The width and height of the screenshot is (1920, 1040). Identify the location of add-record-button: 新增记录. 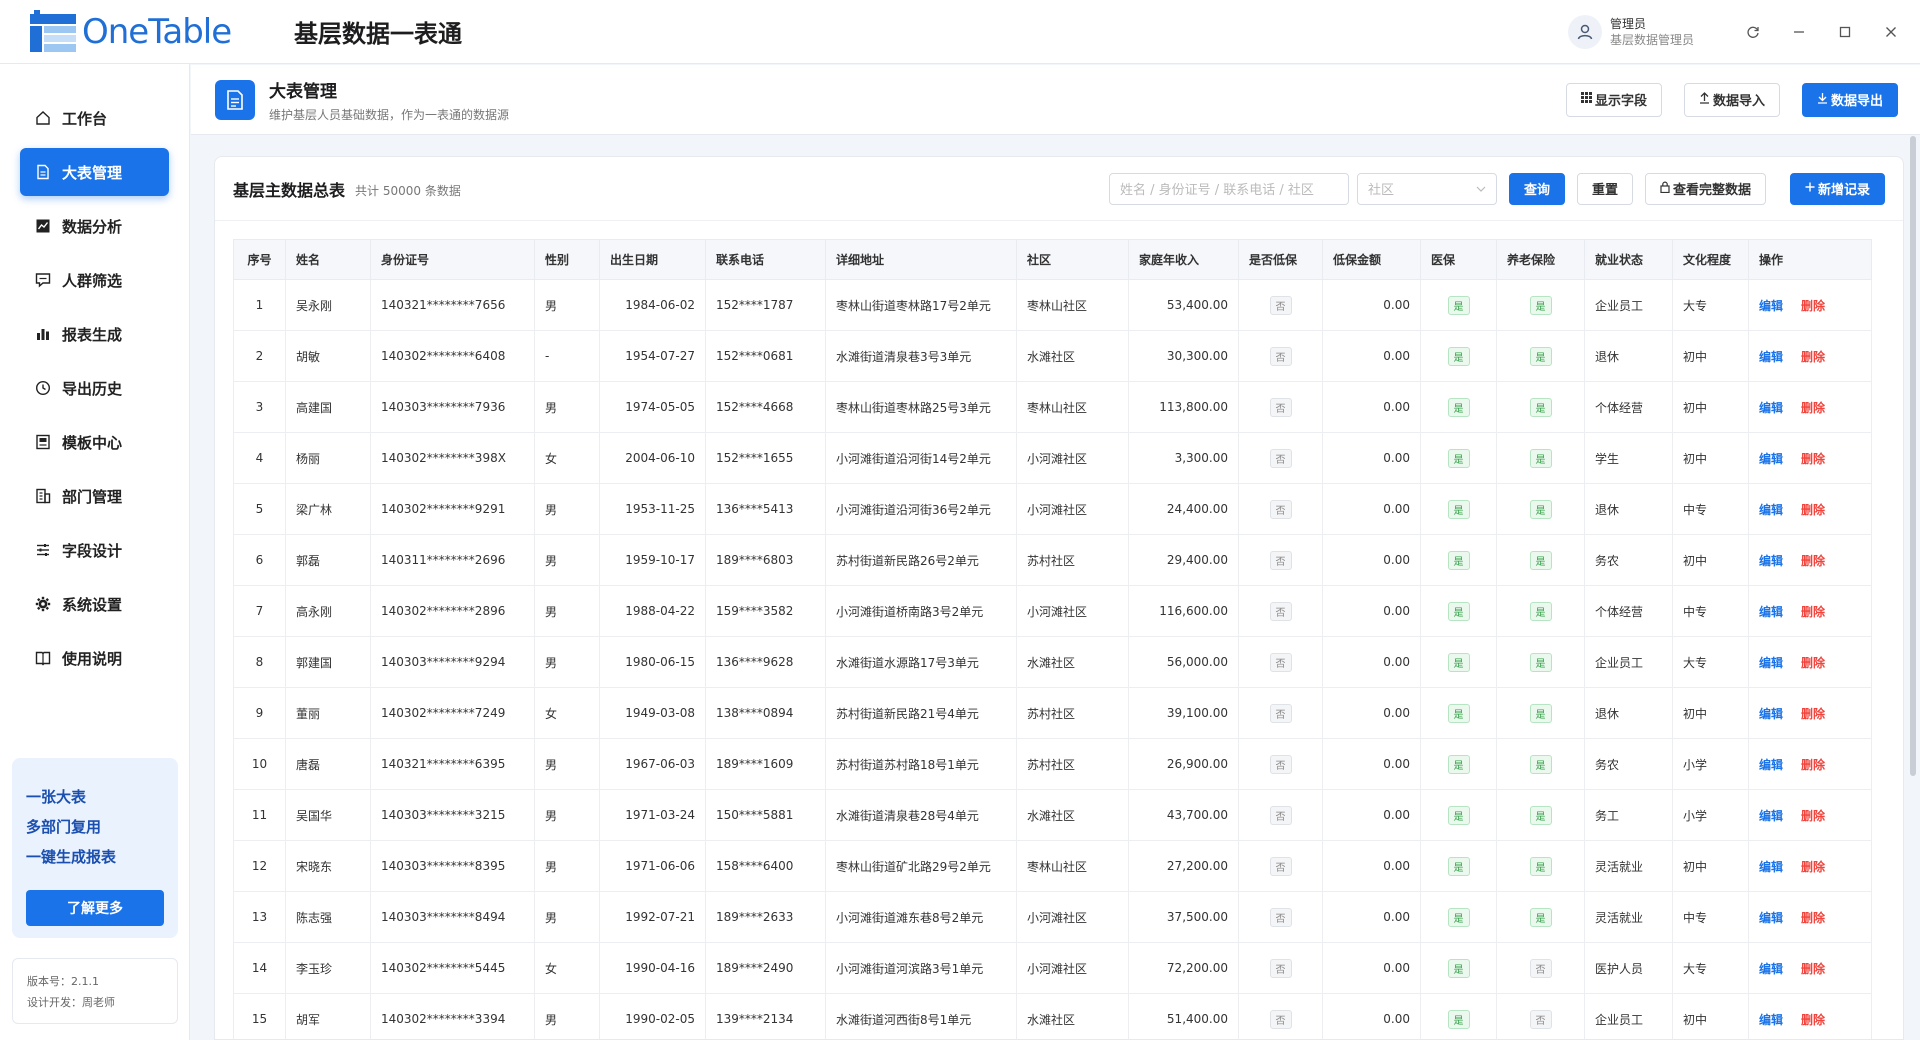
(1837, 188).